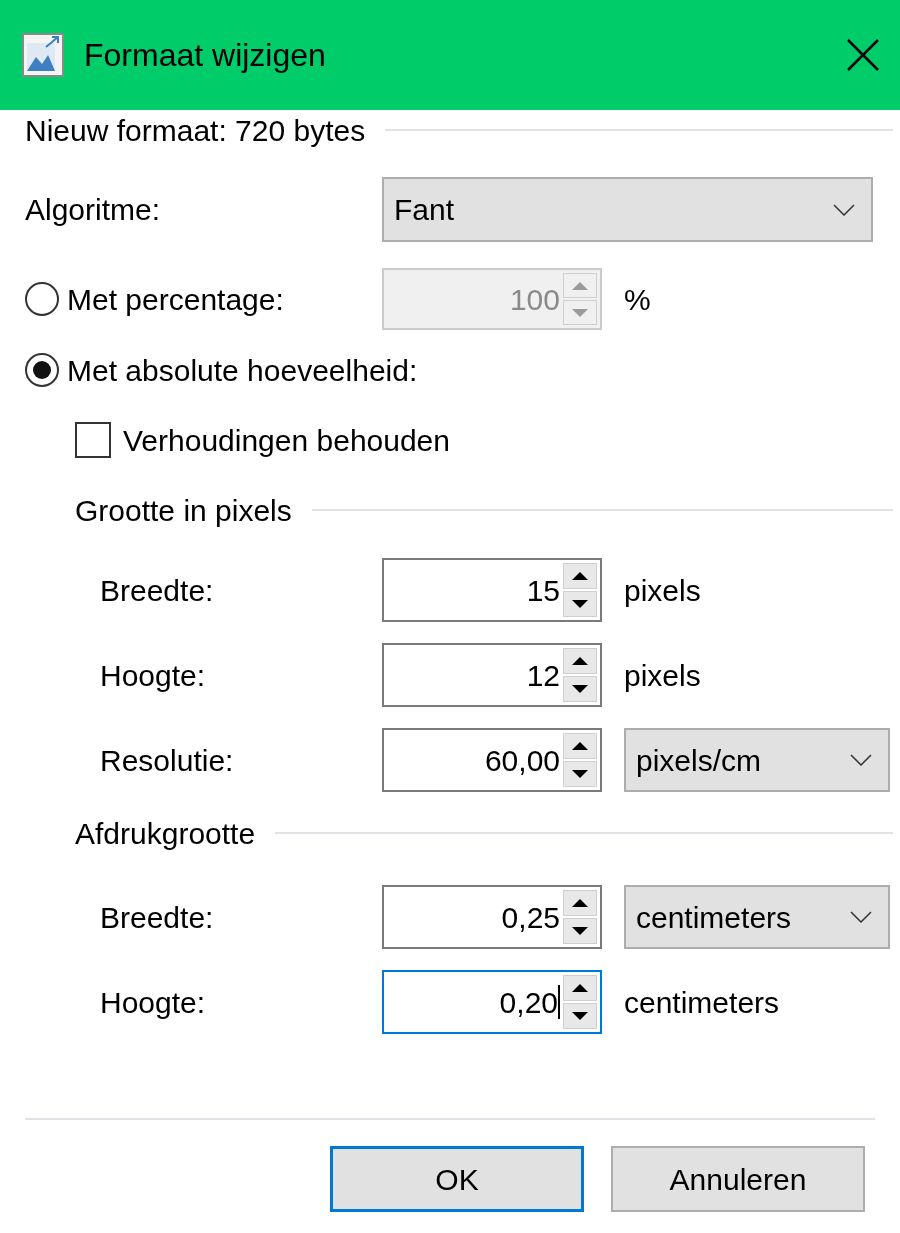  What do you see at coordinates (492, 760) in the screenshot?
I see `number-field: 60,00` at bounding box center [492, 760].